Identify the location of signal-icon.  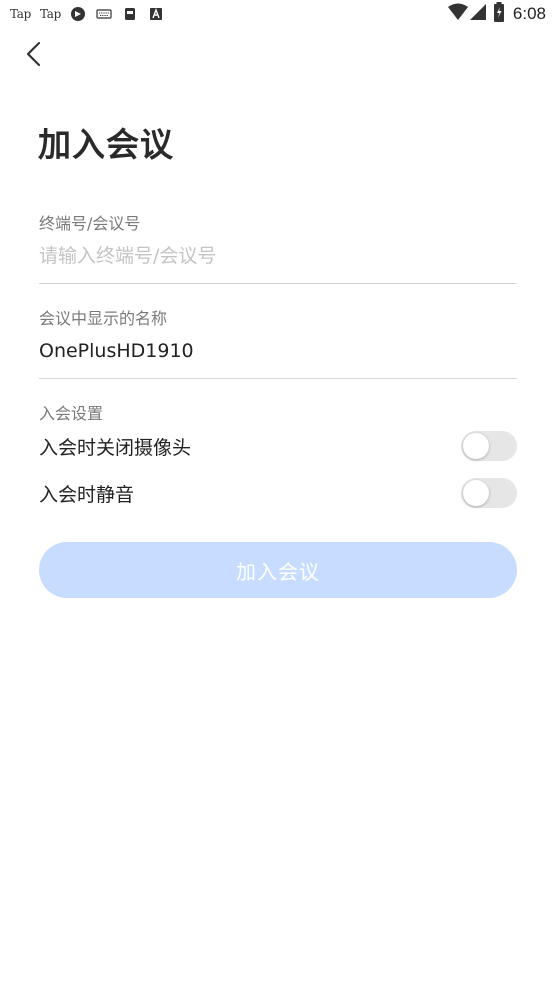
(478, 14).